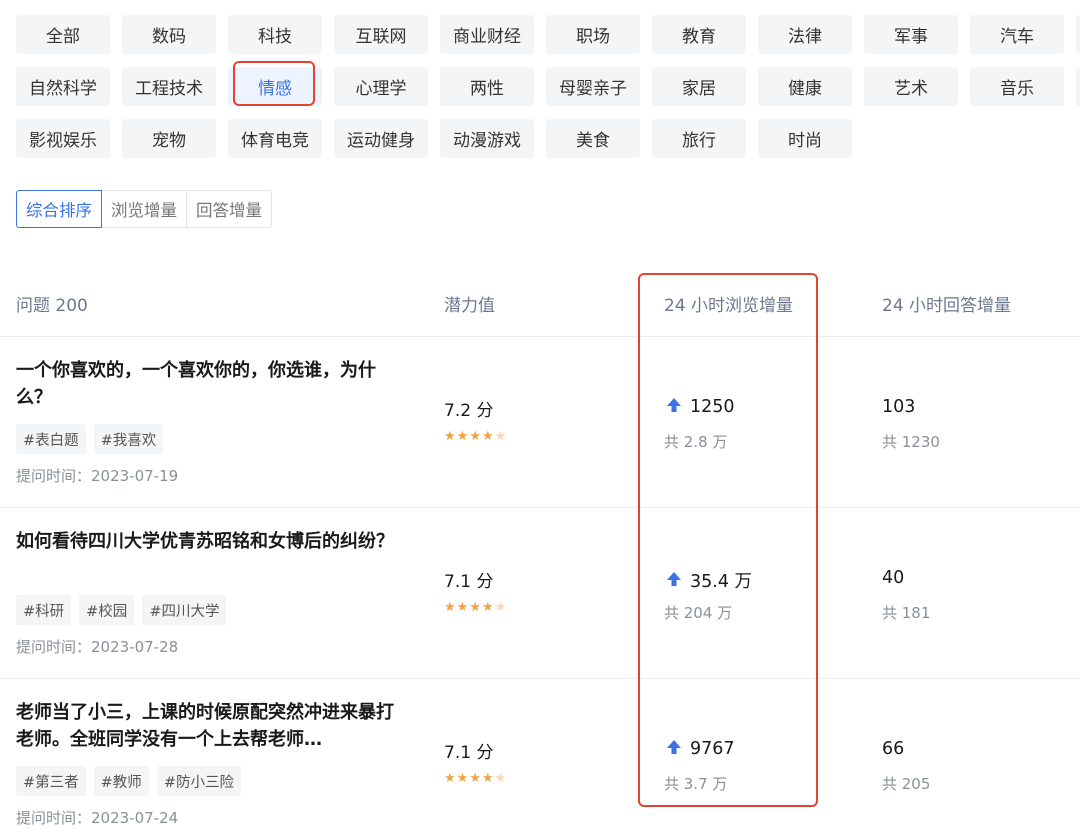  I want to click on asked-time: 提问时间：2023-07-19, so click(97, 476).